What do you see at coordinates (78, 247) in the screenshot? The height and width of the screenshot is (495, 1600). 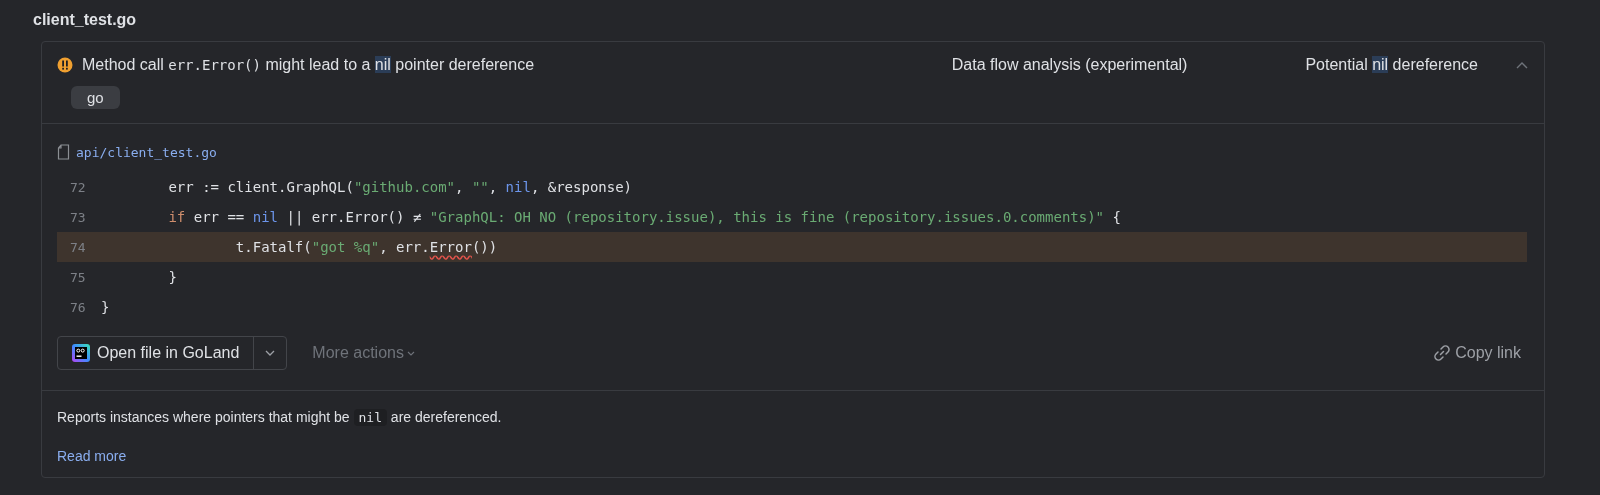 I see `line-number: 74` at bounding box center [78, 247].